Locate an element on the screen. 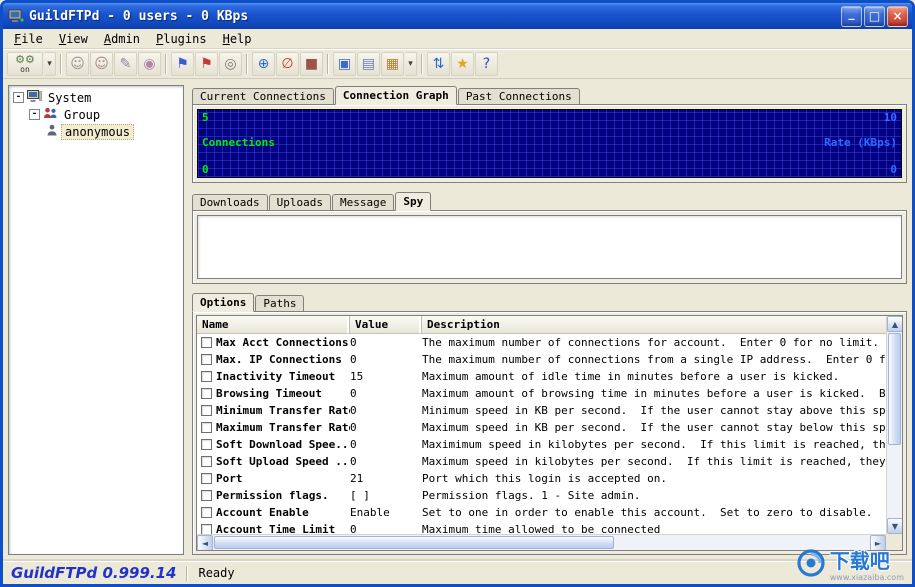 The image size is (915, 587). title-bar: GuildFTPd - 0 users - 0 KBps _ □ × is located at coordinates (457, 16).